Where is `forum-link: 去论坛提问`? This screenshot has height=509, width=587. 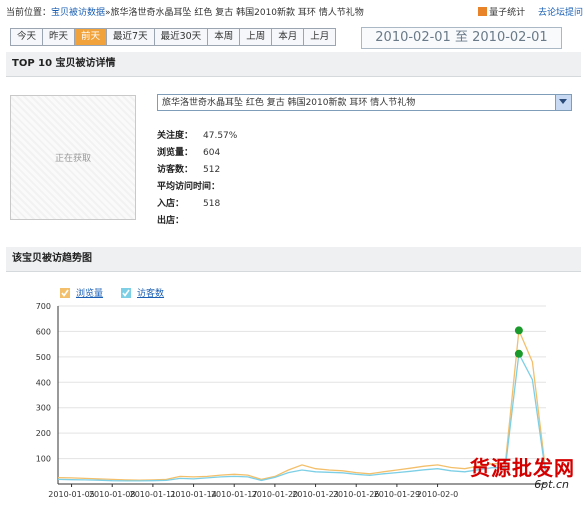 forum-link: 去论坛提问 is located at coordinates (560, 13).